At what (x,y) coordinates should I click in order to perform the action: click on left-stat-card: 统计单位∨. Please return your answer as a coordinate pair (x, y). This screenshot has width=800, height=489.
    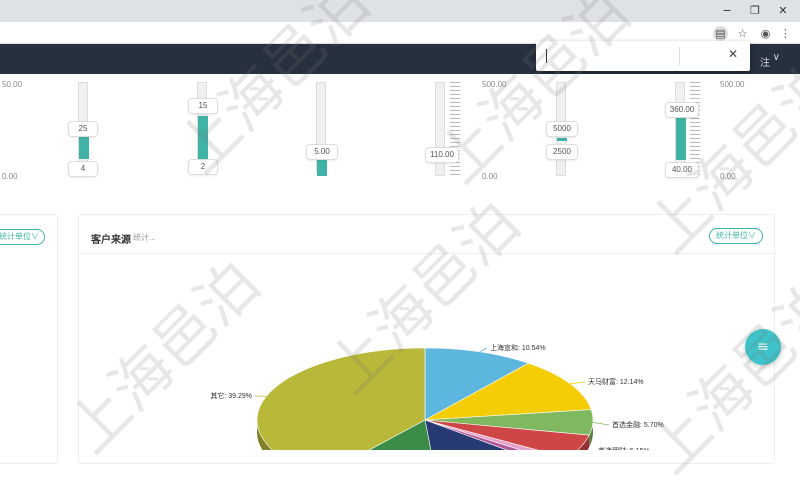
    Looking at the image, I should click on (29, 339).